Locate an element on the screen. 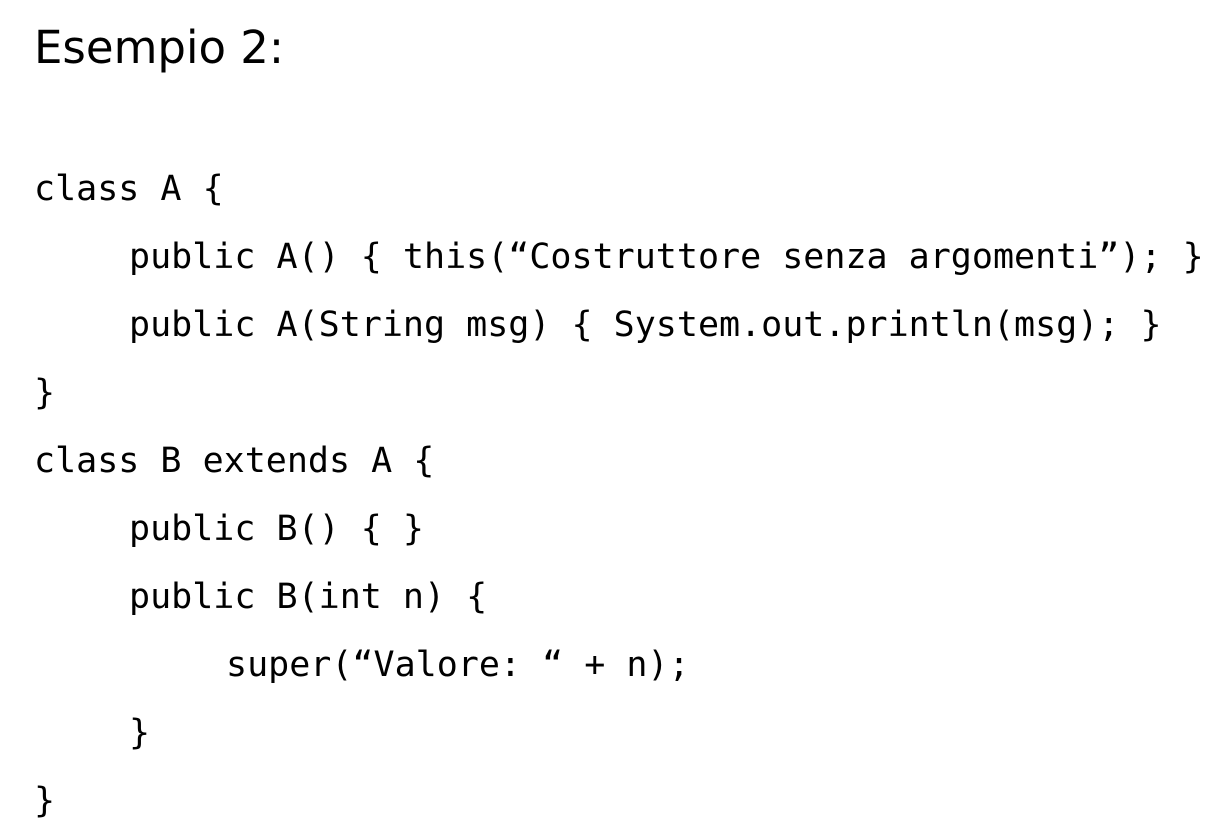 Image resolution: width=1213 pixels, height=838 pixels. code-line-constructor-b-default: public B() { } is located at coordinates (277, 529).